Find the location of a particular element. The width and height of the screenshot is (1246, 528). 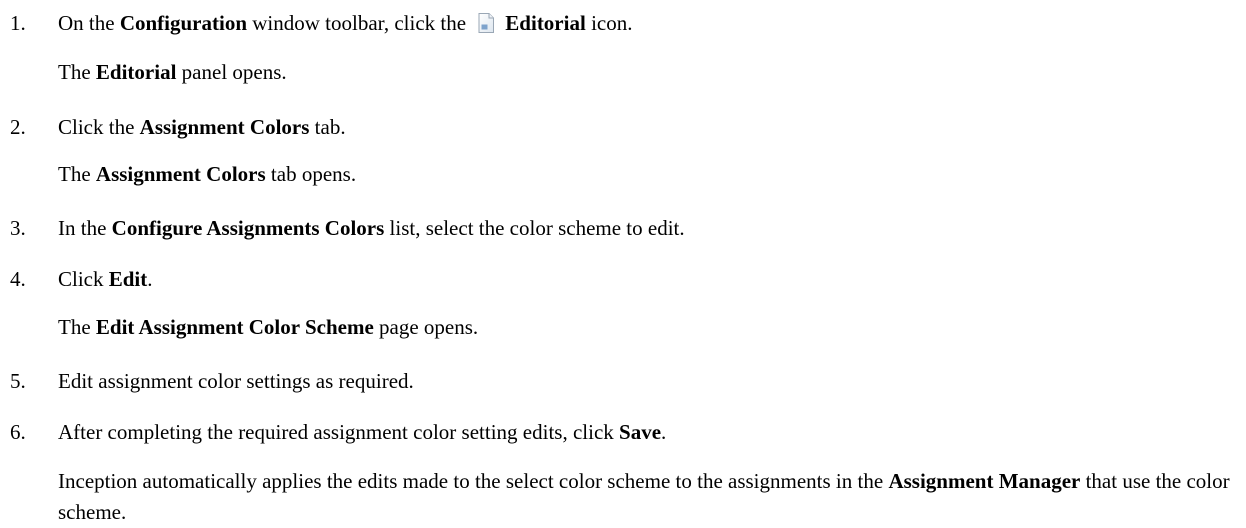

step-2: 2. Click the Assignment Colors tab. is located at coordinates (623, 127).